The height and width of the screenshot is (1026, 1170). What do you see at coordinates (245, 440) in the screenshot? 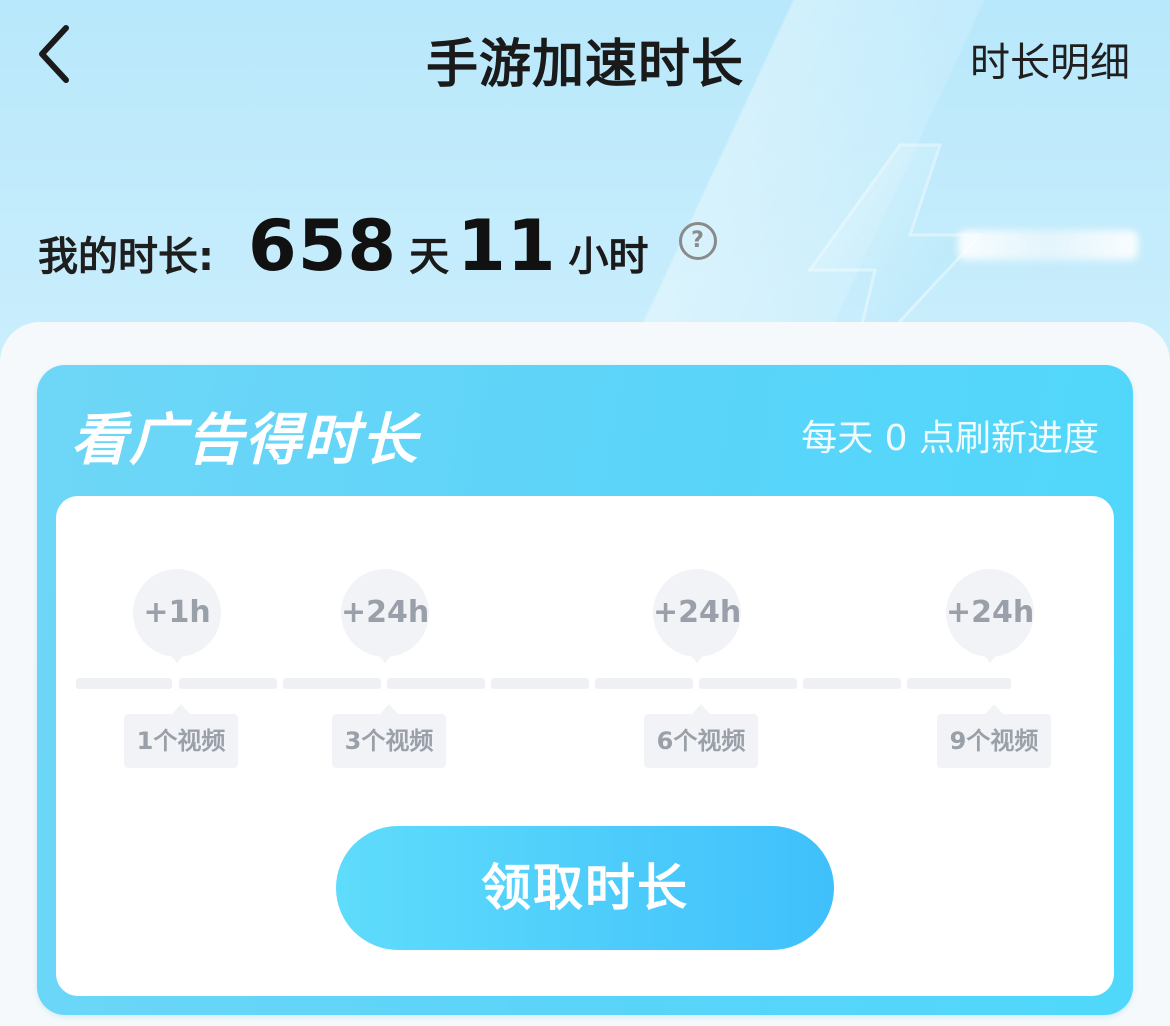
I see `card-title: 看广告得时长` at bounding box center [245, 440].